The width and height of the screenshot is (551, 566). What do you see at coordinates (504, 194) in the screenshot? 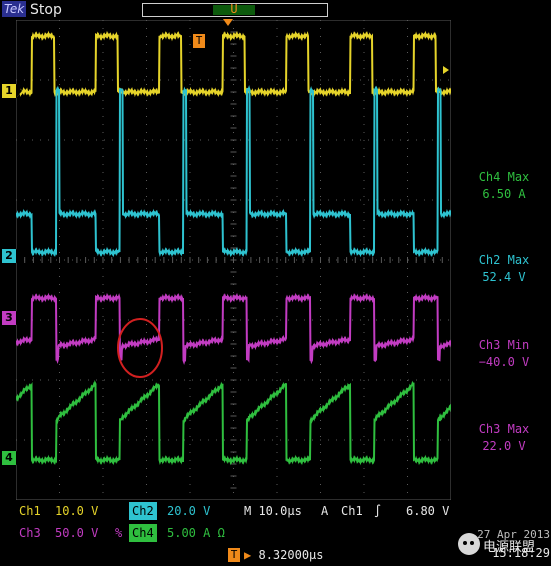
I see `measurement-value: 6.50 A` at bounding box center [504, 194].